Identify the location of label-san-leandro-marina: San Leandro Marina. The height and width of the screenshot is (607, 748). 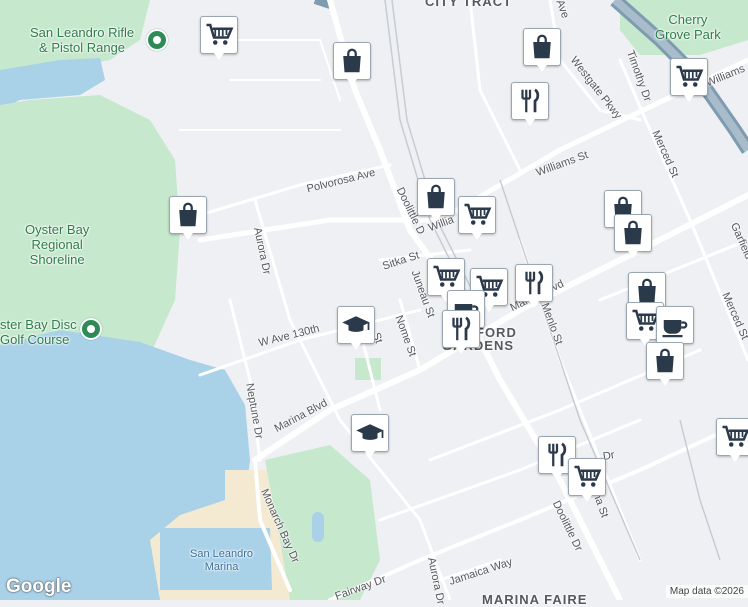
(221, 560).